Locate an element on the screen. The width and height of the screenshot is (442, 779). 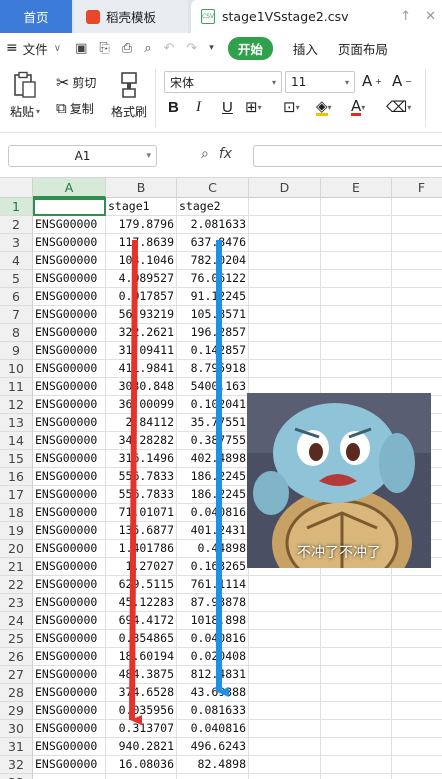
cell-c25: 0.040816 is located at coordinates (213, 639).